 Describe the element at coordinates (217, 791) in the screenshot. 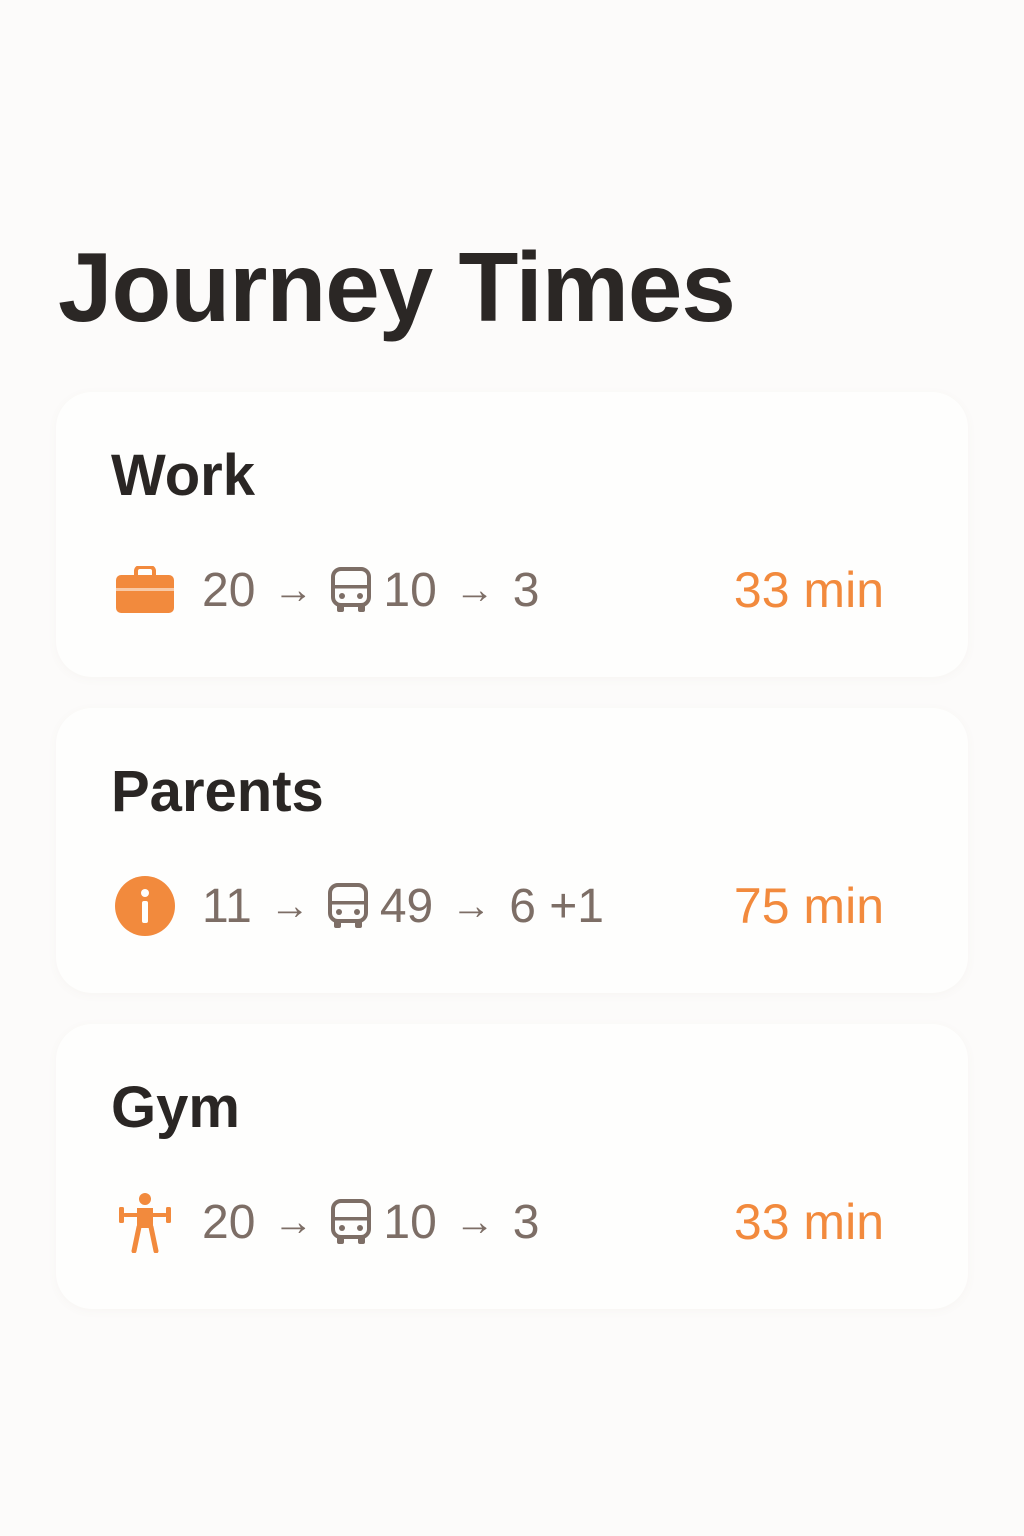

I see `journey-title: Parents` at that location.